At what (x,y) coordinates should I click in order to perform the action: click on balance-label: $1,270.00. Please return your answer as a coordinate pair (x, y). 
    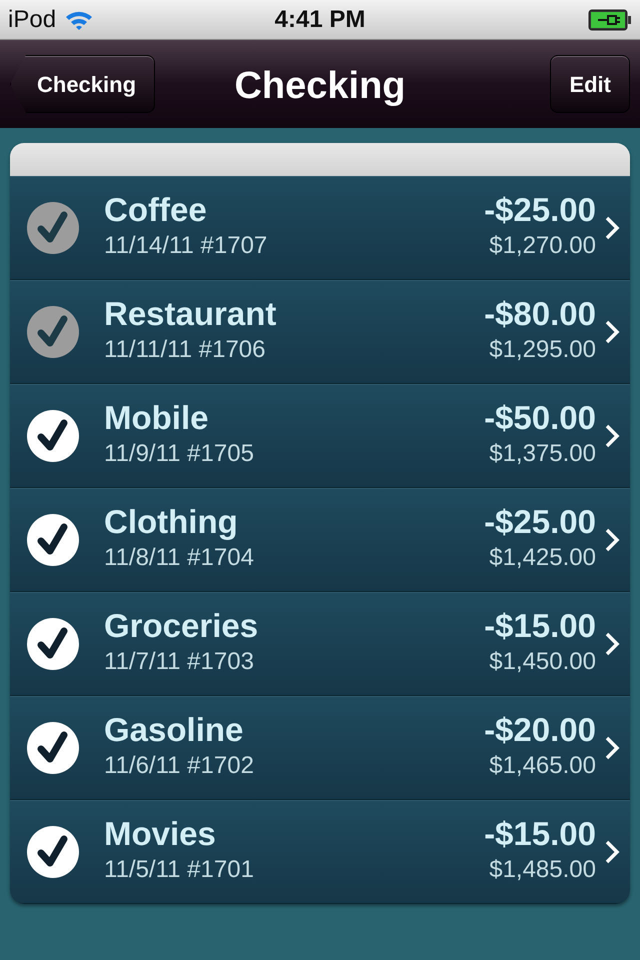
    Looking at the image, I should click on (542, 246).